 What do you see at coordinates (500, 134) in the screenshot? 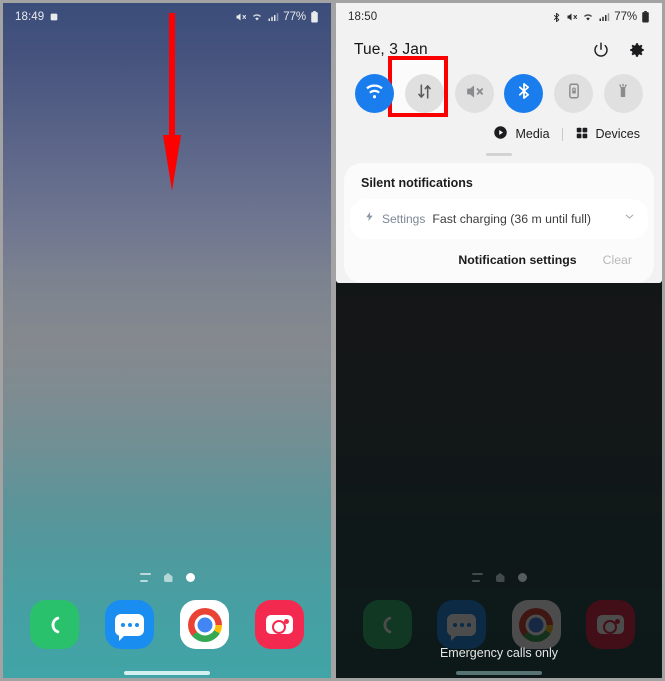
I see `play-circle-icon` at bounding box center [500, 134].